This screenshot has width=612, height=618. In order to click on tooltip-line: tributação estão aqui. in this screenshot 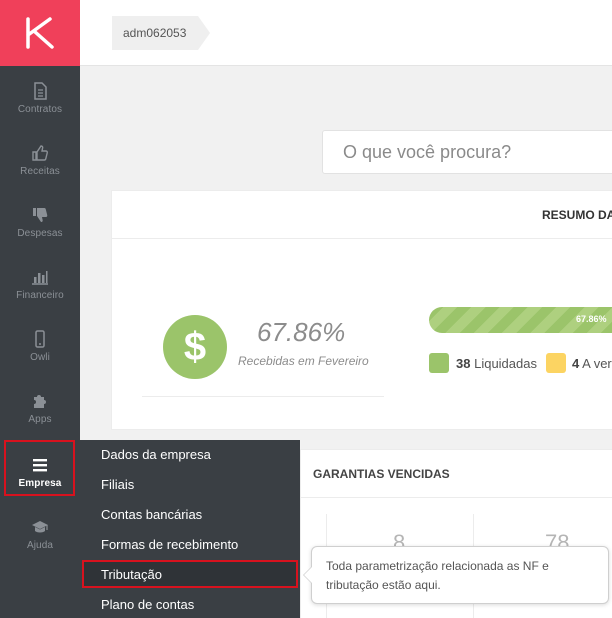, I will do `click(383, 585)`.